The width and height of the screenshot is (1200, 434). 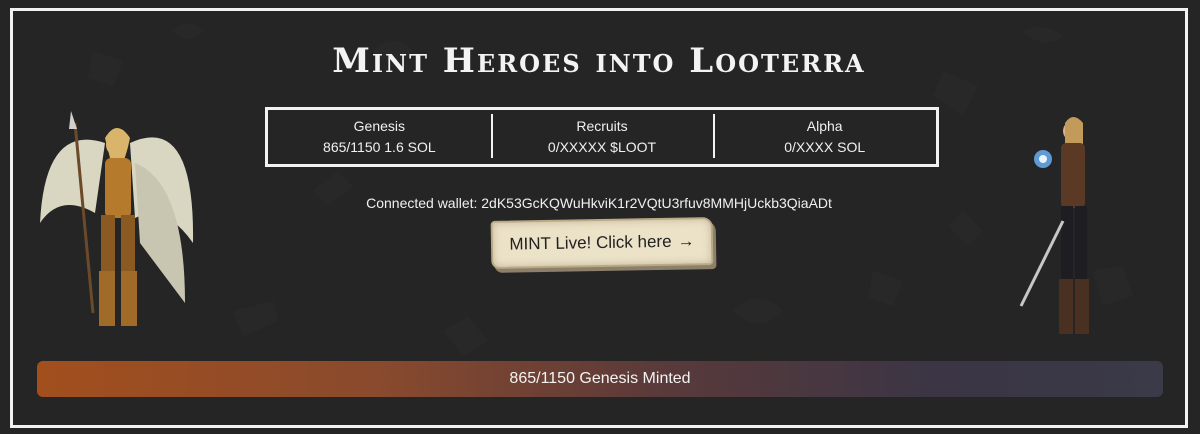 What do you see at coordinates (825, 147) in the screenshot?
I see `stat-value: 0/XXXX SOL` at bounding box center [825, 147].